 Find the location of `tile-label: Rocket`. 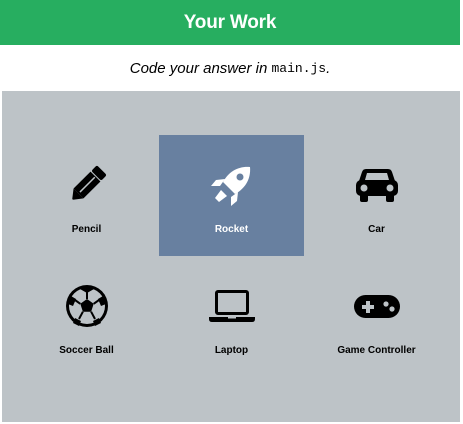

tile-label: Rocket is located at coordinates (231, 229).